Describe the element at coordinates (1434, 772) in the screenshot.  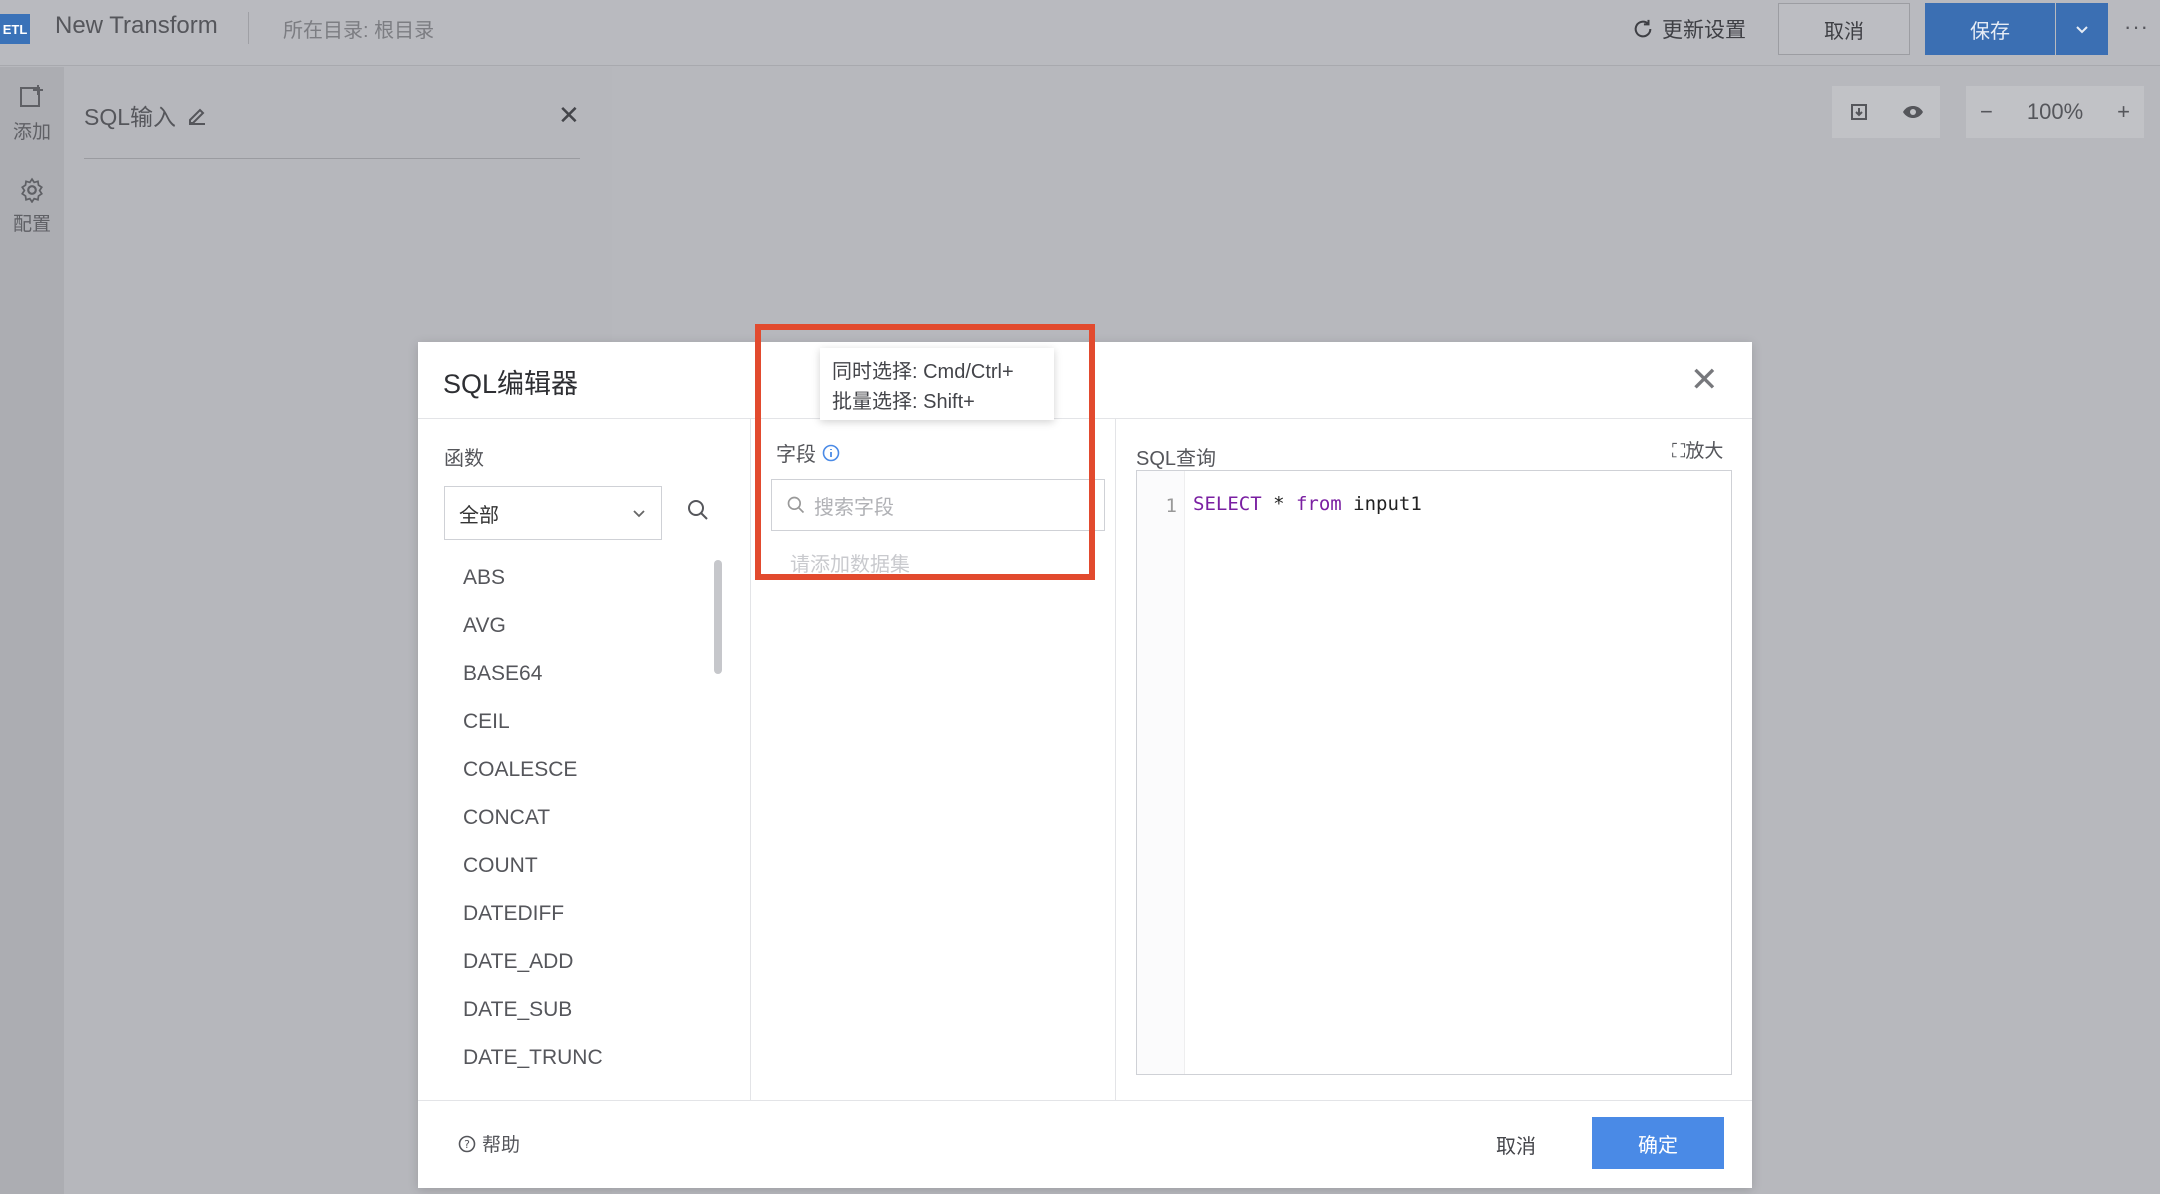
I see `sql-code-editor: 1 SELECT * from input1` at that location.